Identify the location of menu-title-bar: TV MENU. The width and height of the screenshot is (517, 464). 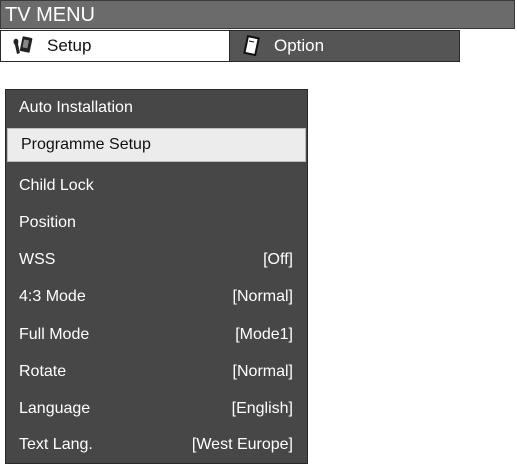
(257, 14).